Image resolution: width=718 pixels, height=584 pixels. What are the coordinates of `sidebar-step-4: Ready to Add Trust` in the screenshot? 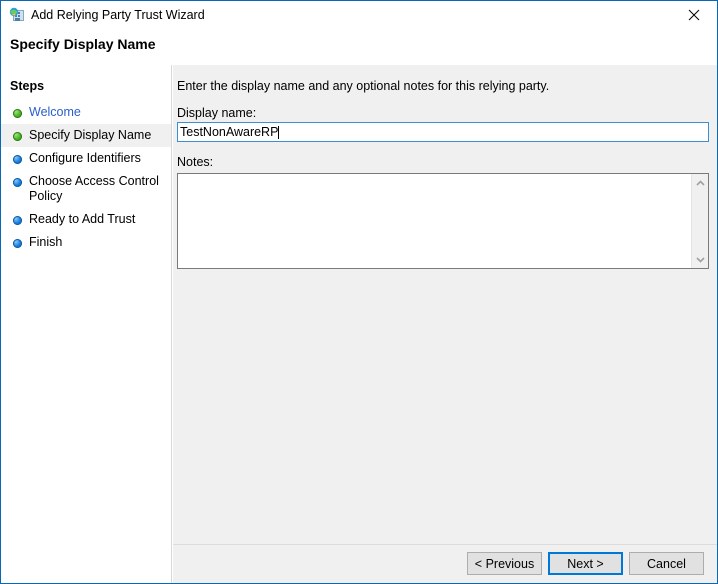 It's located at (86, 219).